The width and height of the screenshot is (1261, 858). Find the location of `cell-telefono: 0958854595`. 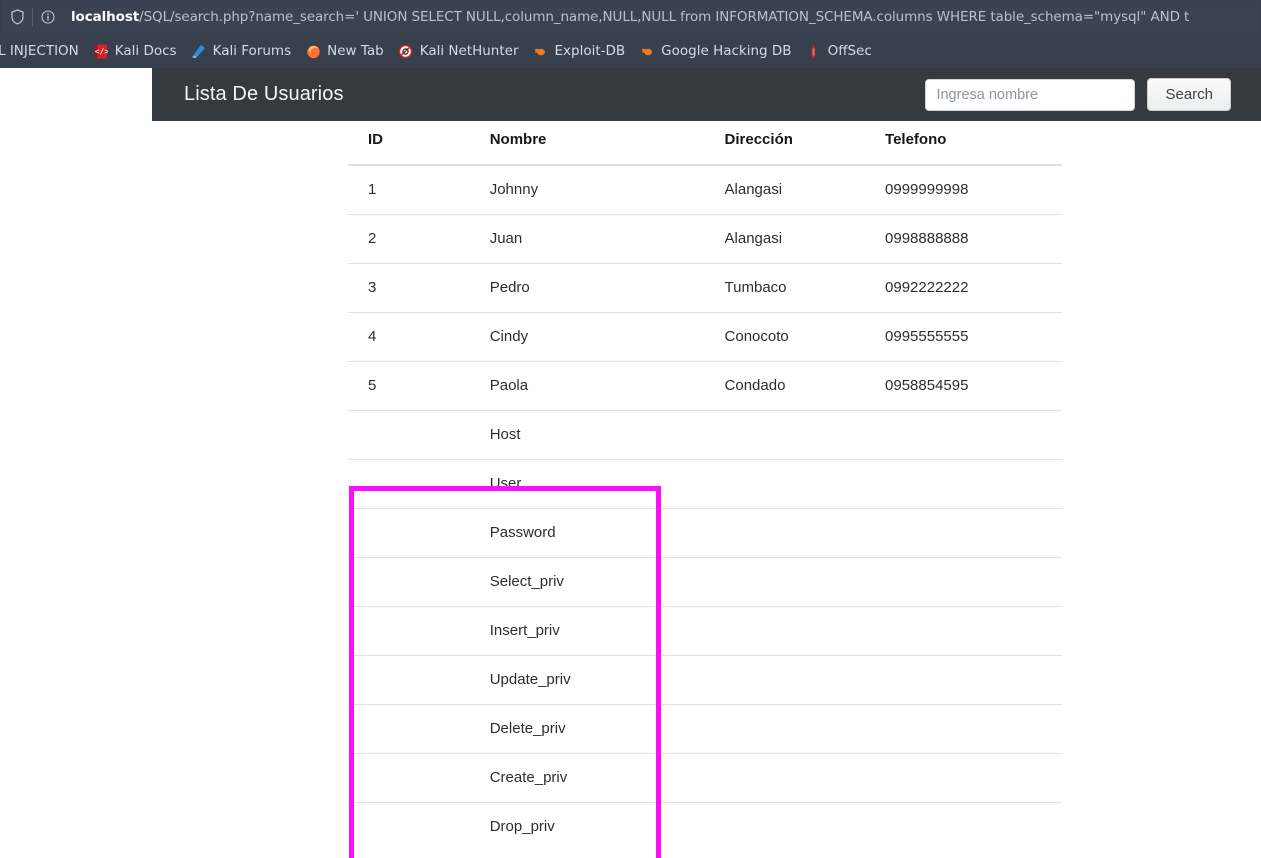

cell-telefono: 0958854595 is located at coordinates (973, 385).